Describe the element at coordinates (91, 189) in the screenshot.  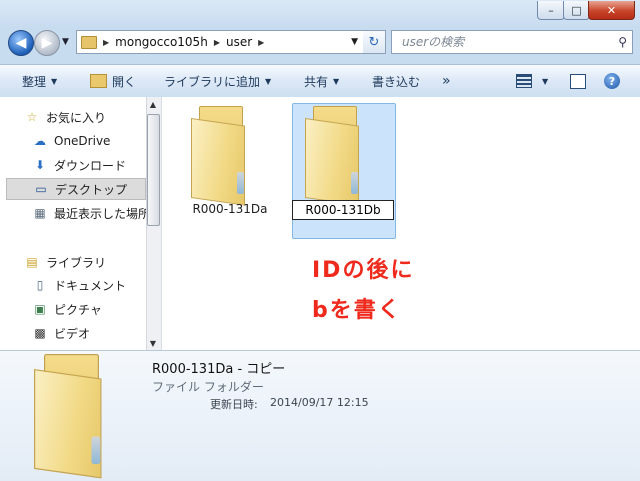
I see `sidebar-item-label: デスクトップ` at that location.